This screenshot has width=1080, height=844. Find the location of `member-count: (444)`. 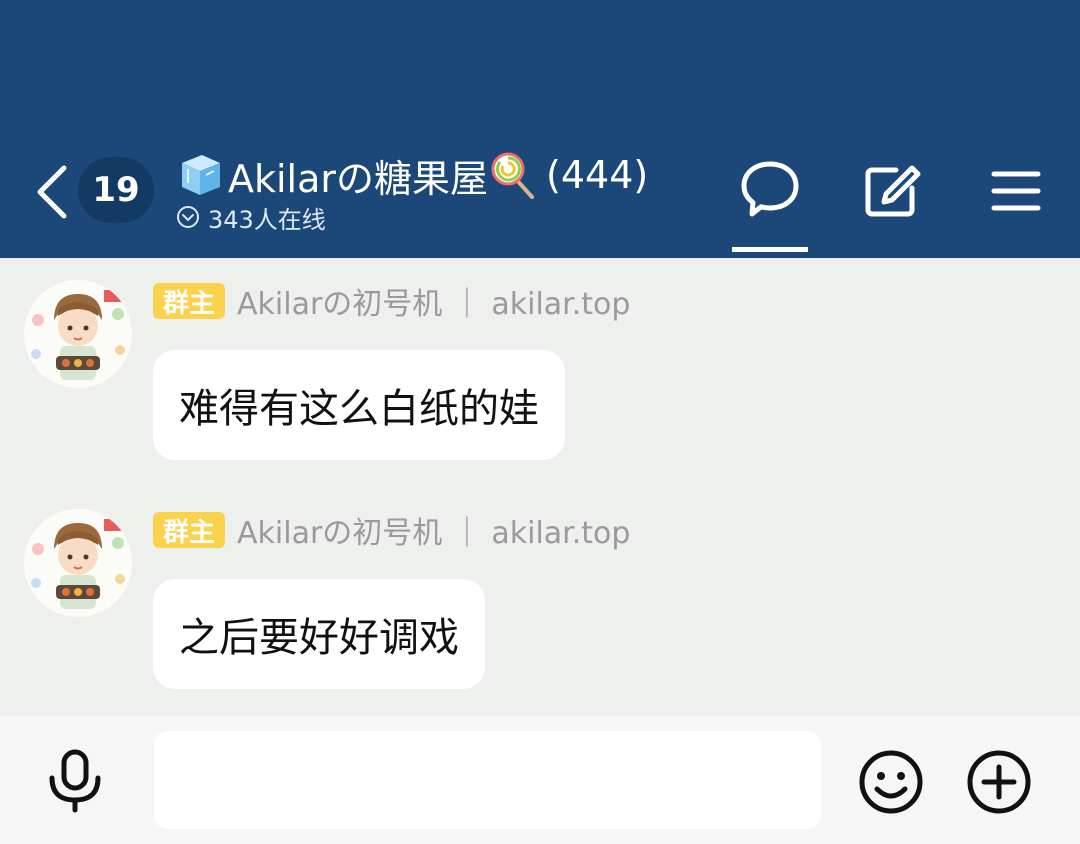

member-count: (444) is located at coordinates (597, 175).